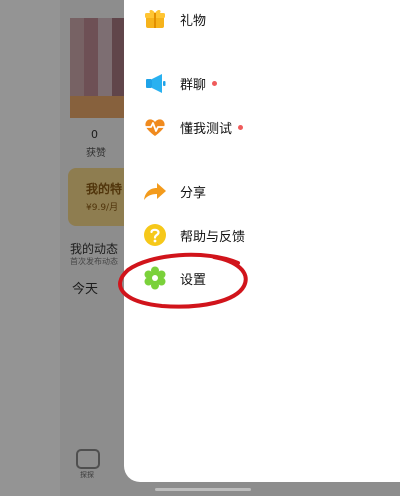  What do you see at coordinates (174, 19) in the screenshot?
I see `menu-item-gift: 礼物` at bounding box center [174, 19].